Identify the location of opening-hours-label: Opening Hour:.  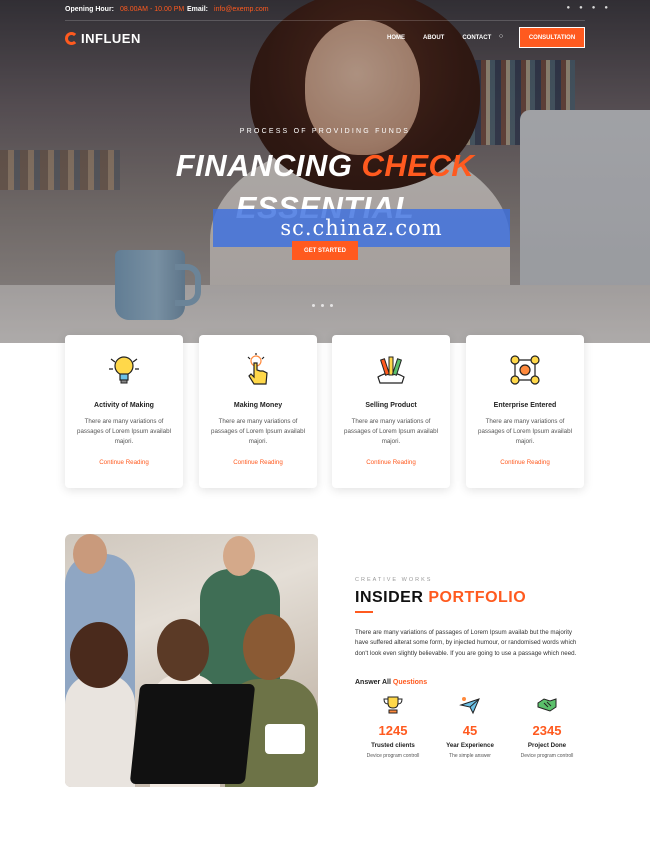
(89, 9).